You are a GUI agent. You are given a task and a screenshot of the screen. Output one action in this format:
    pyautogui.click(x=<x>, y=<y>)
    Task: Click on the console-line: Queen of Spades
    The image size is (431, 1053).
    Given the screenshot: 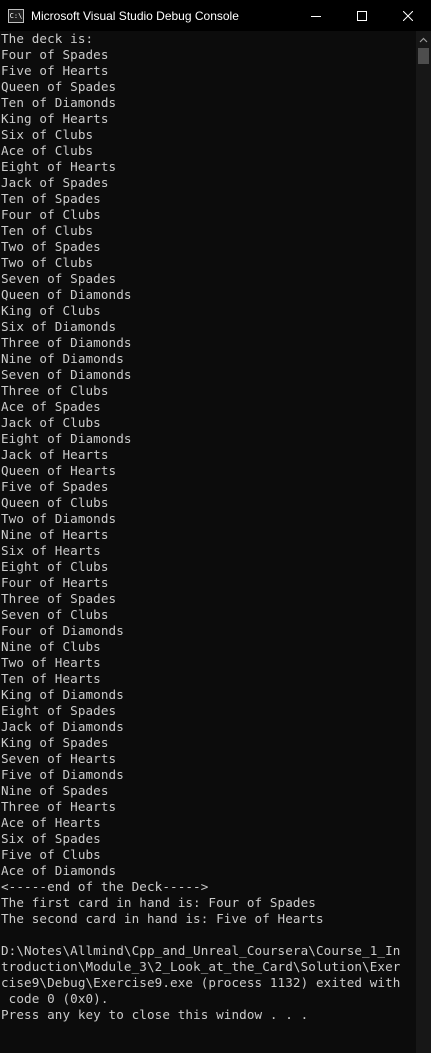 What is the action you would take?
    pyautogui.click(x=59, y=86)
    